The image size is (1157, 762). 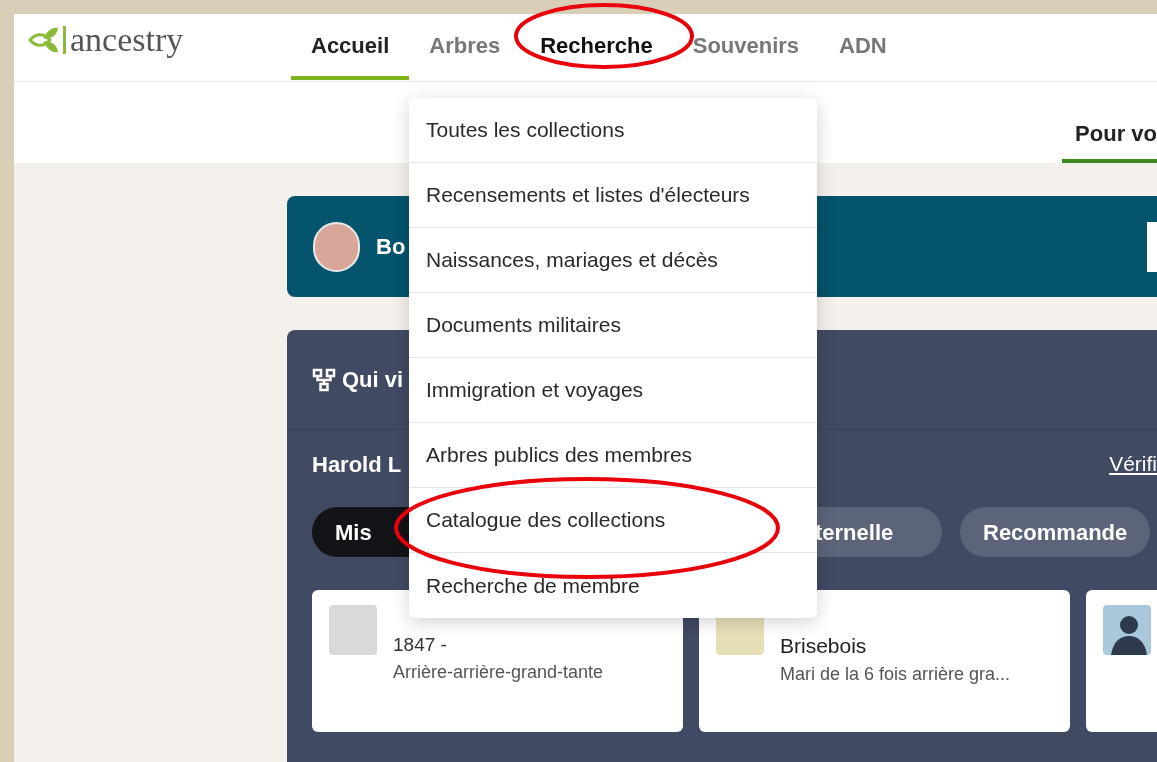 I want to click on greeting-text: Bo, so click(x=391, y=247).